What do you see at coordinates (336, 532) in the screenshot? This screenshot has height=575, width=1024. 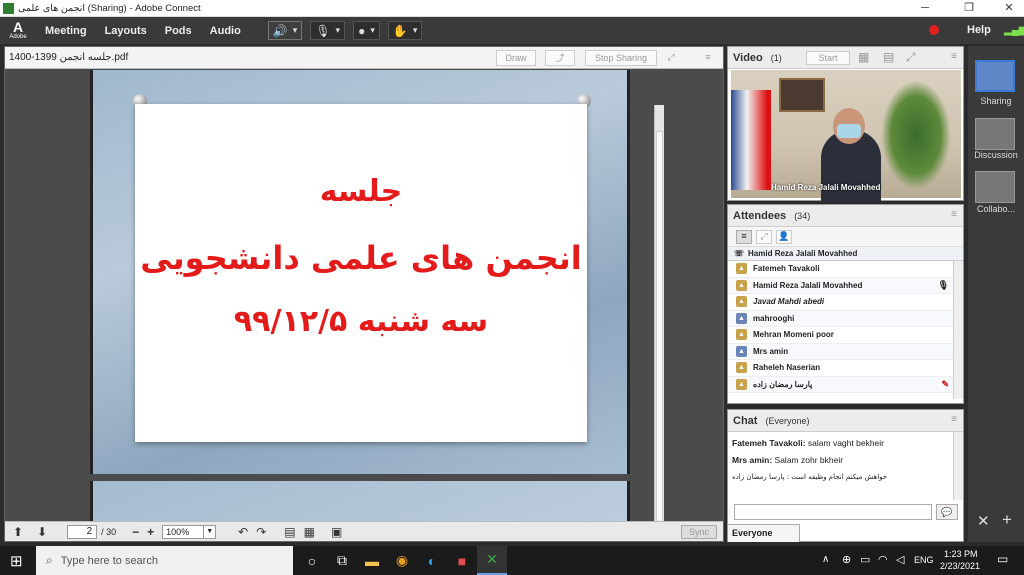 I see `grid-icon: ▣` at bounding box center [336, 532].